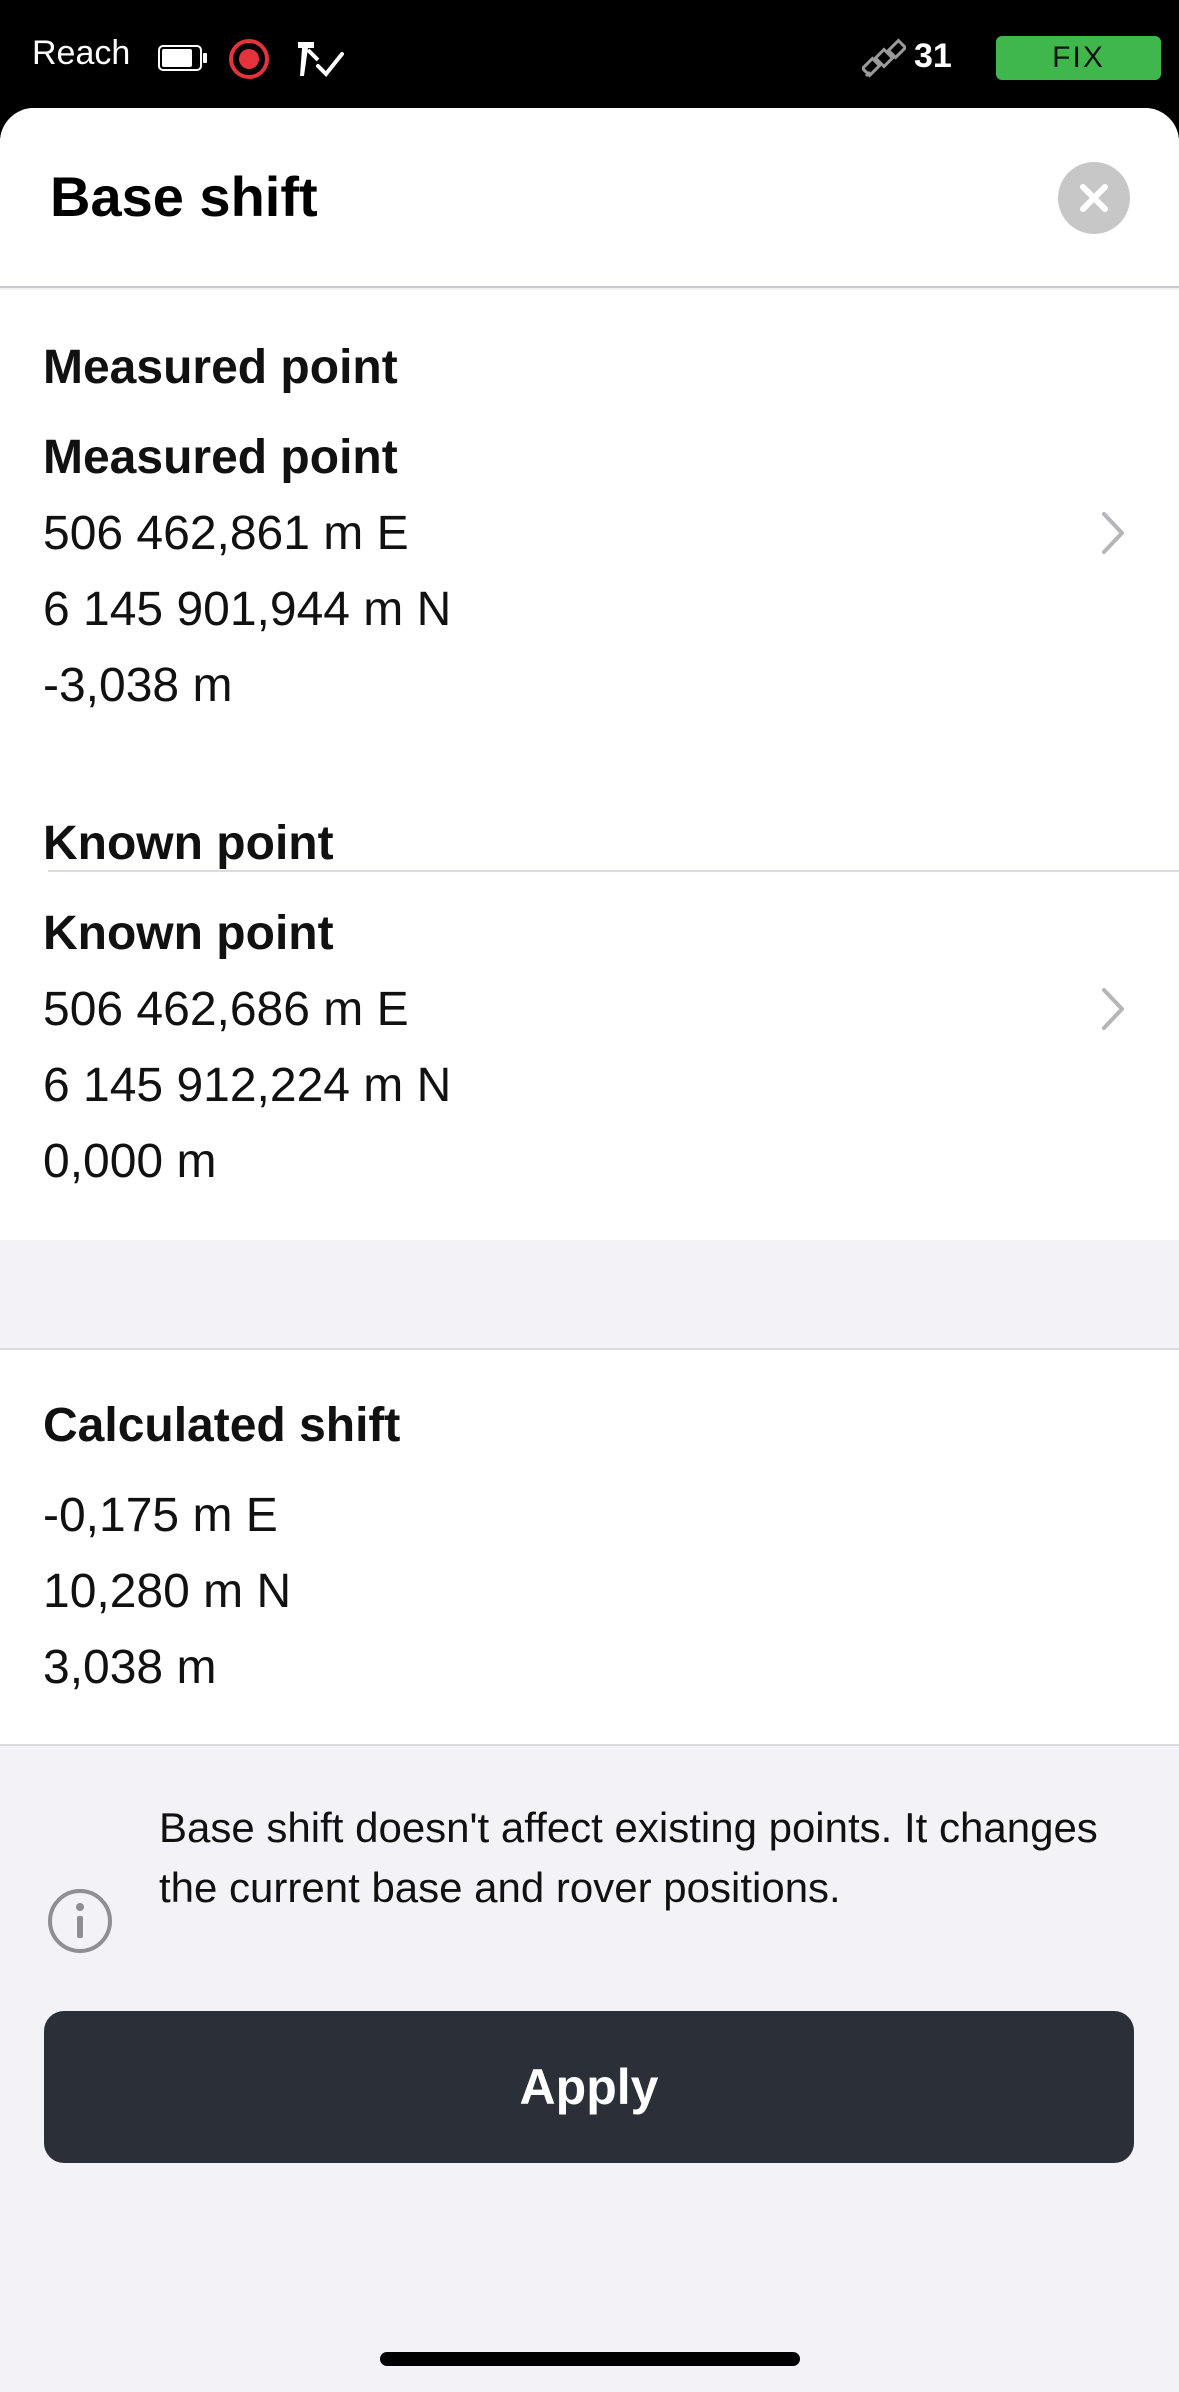 The height and width of the screenshot is (2392, 1179). Describe the element at coordinates (167, 1591) in the screenshot. I see `shift-northing: 10,280 m N` at that location.